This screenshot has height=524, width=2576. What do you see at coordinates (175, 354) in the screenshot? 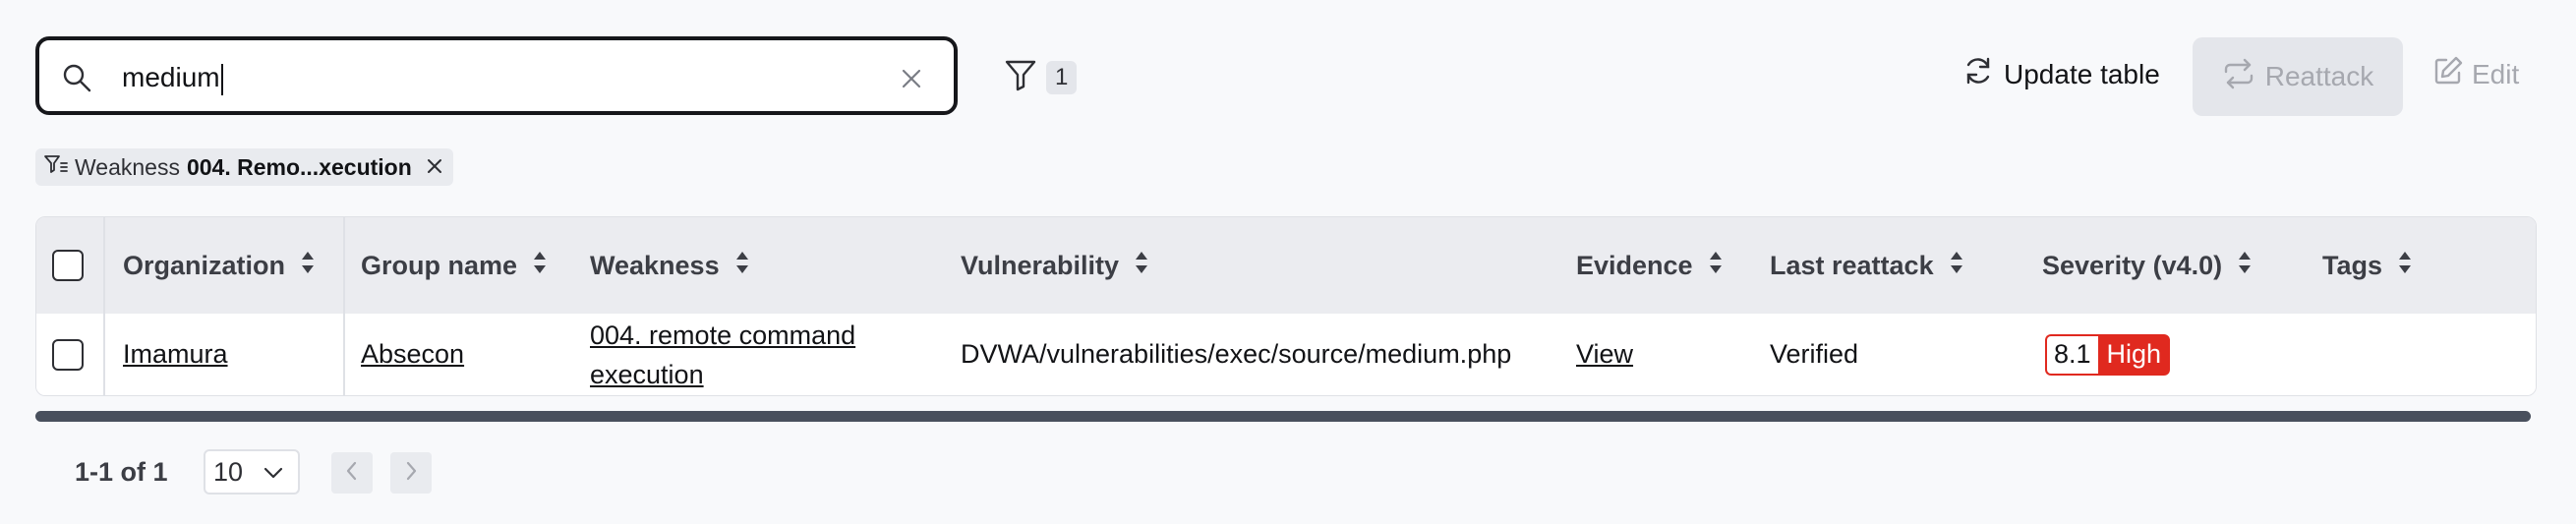
I see `organization-link: Imamura` at bounding box center [175, 354].